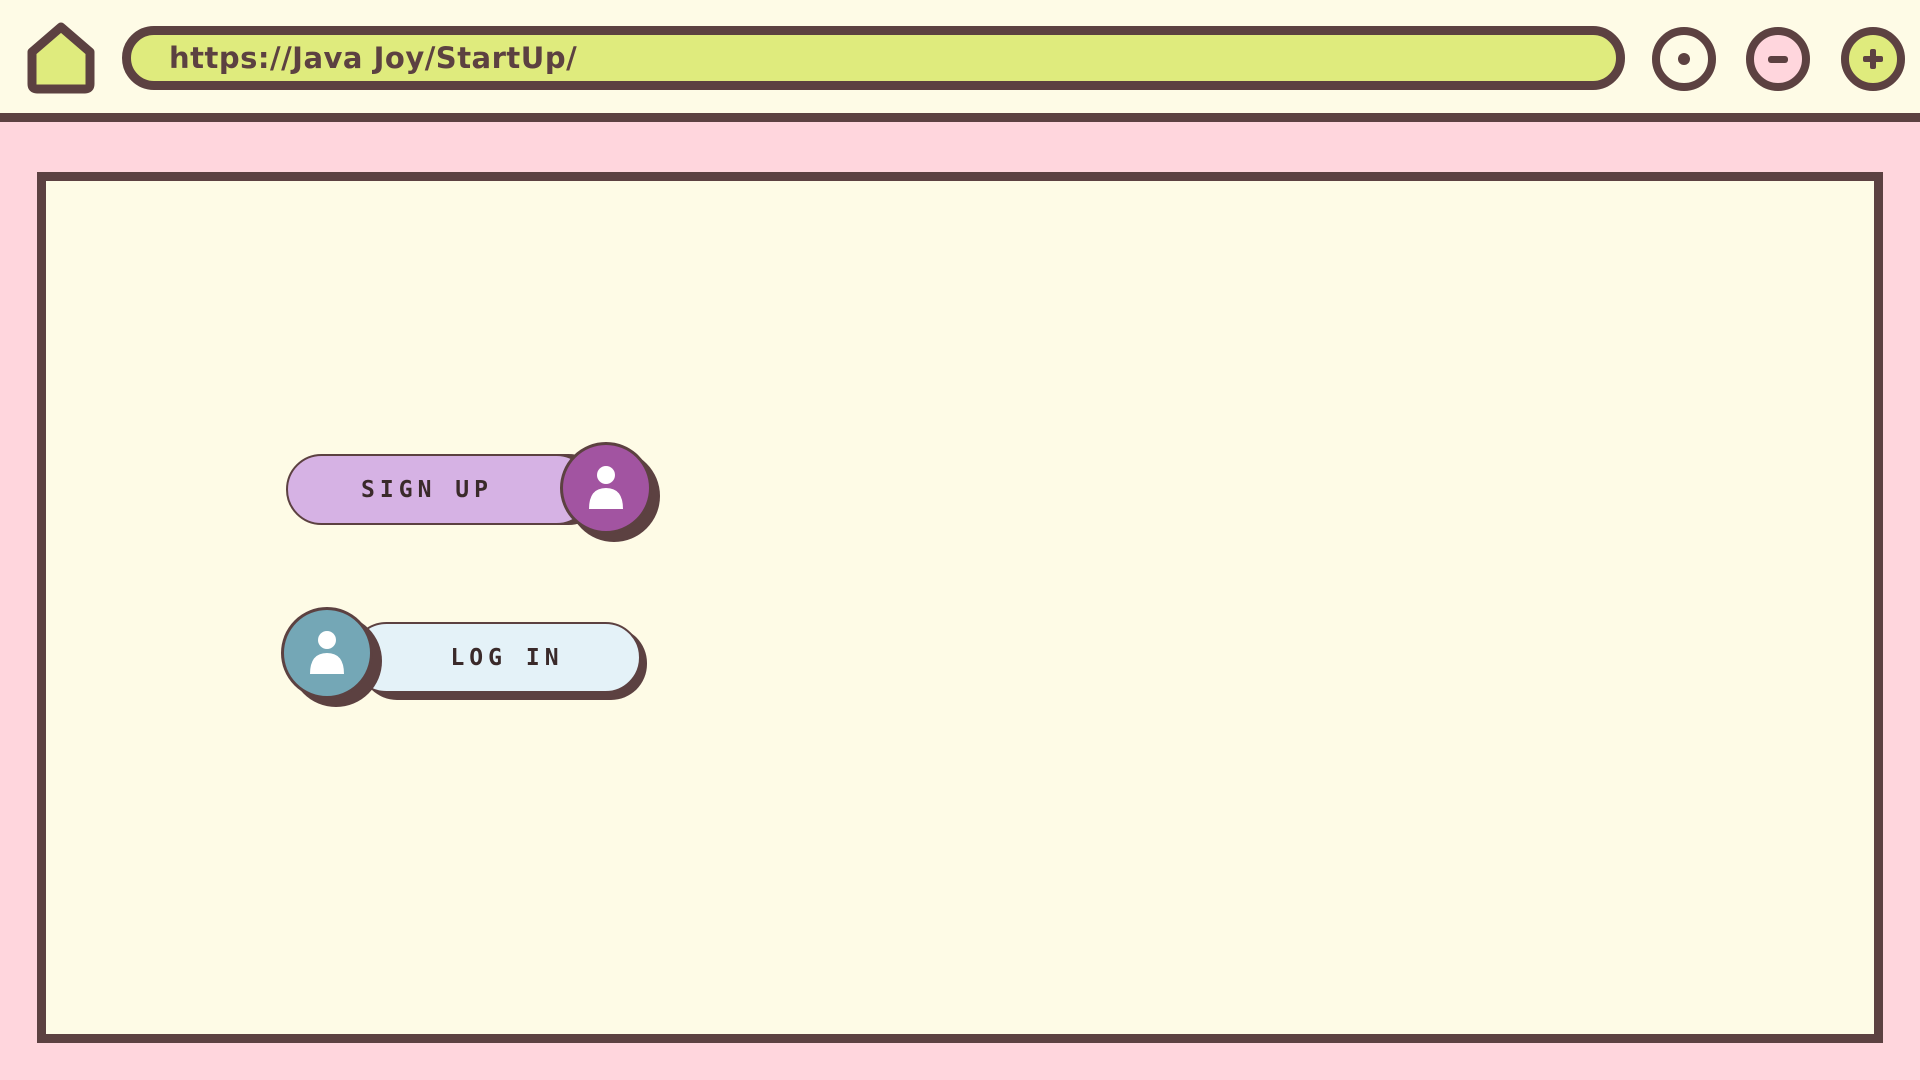 This screenshot has width=1920, height=1080. I want to click on address-bar: https://Java Joy/StartUp/, so click(873, 58).